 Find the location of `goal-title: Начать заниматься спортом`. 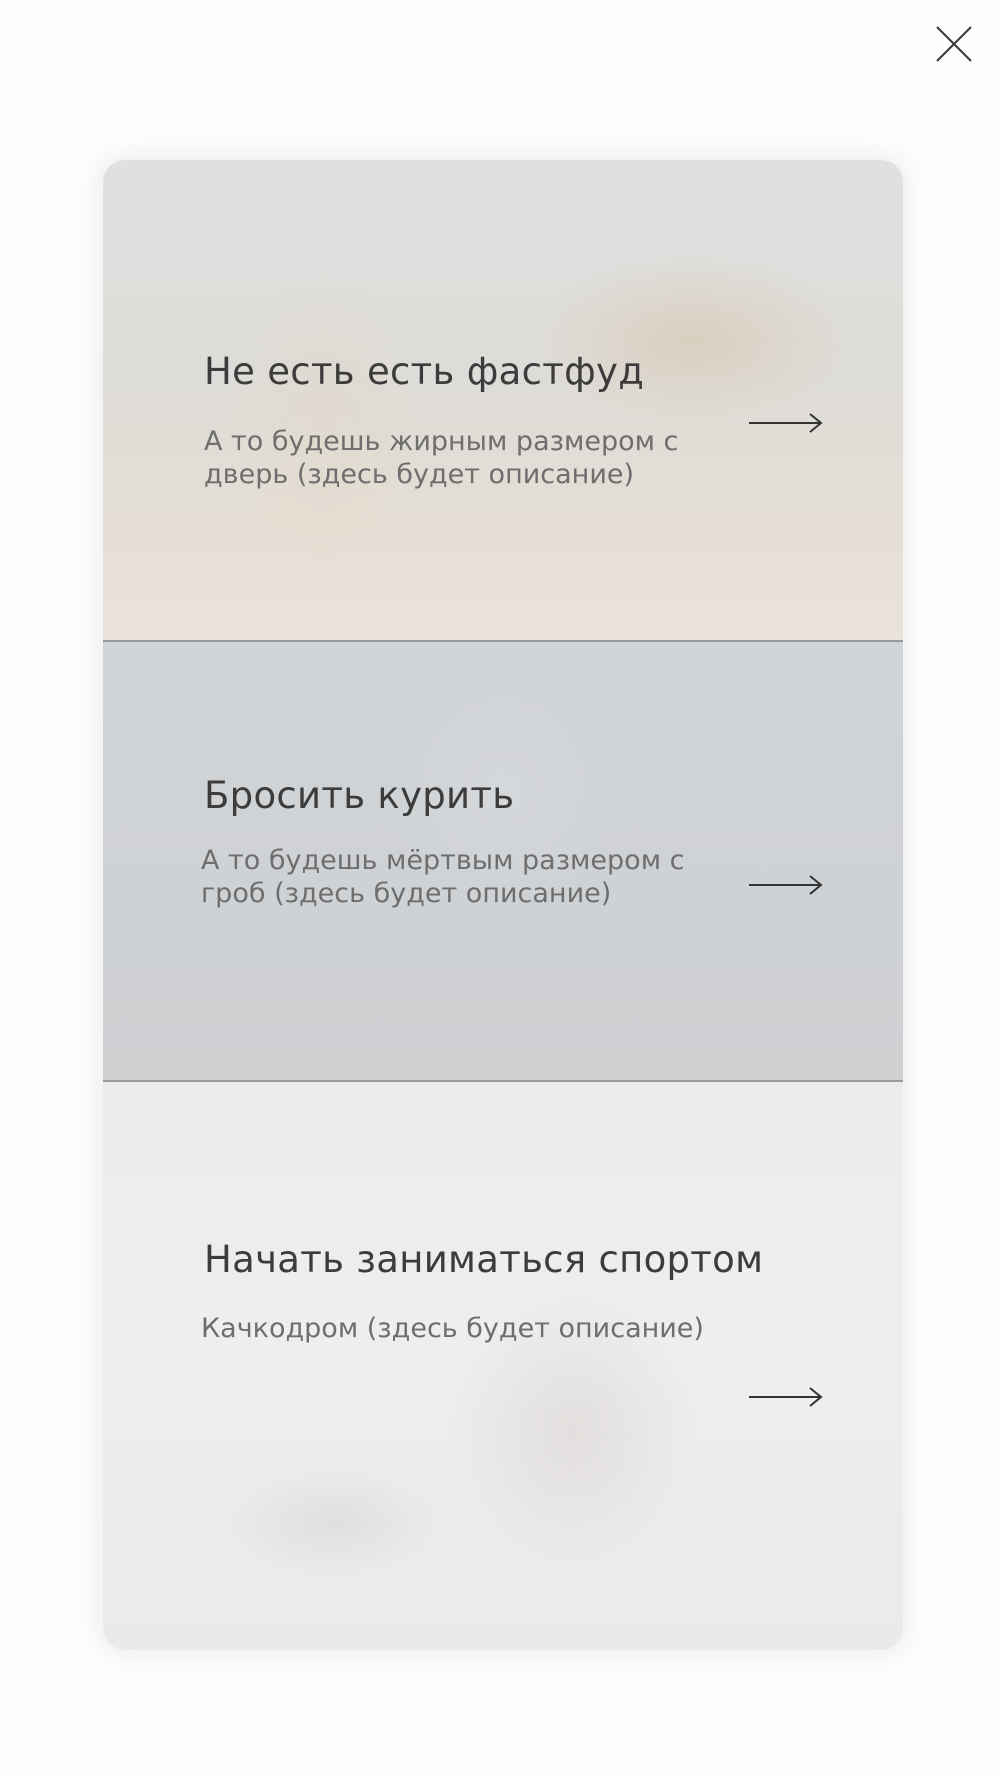

goal-title: Начать заниматься спортом is located at coordinates (484, 1259).